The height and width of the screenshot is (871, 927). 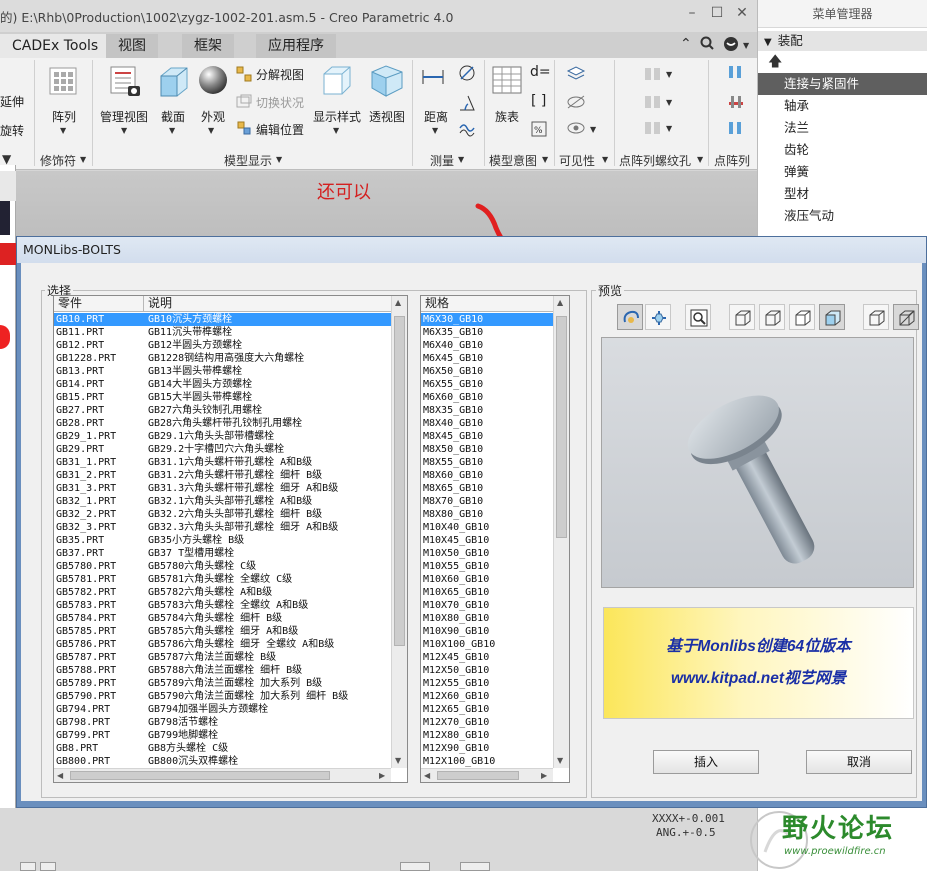 What do you see at coordinates (487, 449) in the screenshot?
I see `spec-row: M8X50_GB10` at bounding box center [487, 449].